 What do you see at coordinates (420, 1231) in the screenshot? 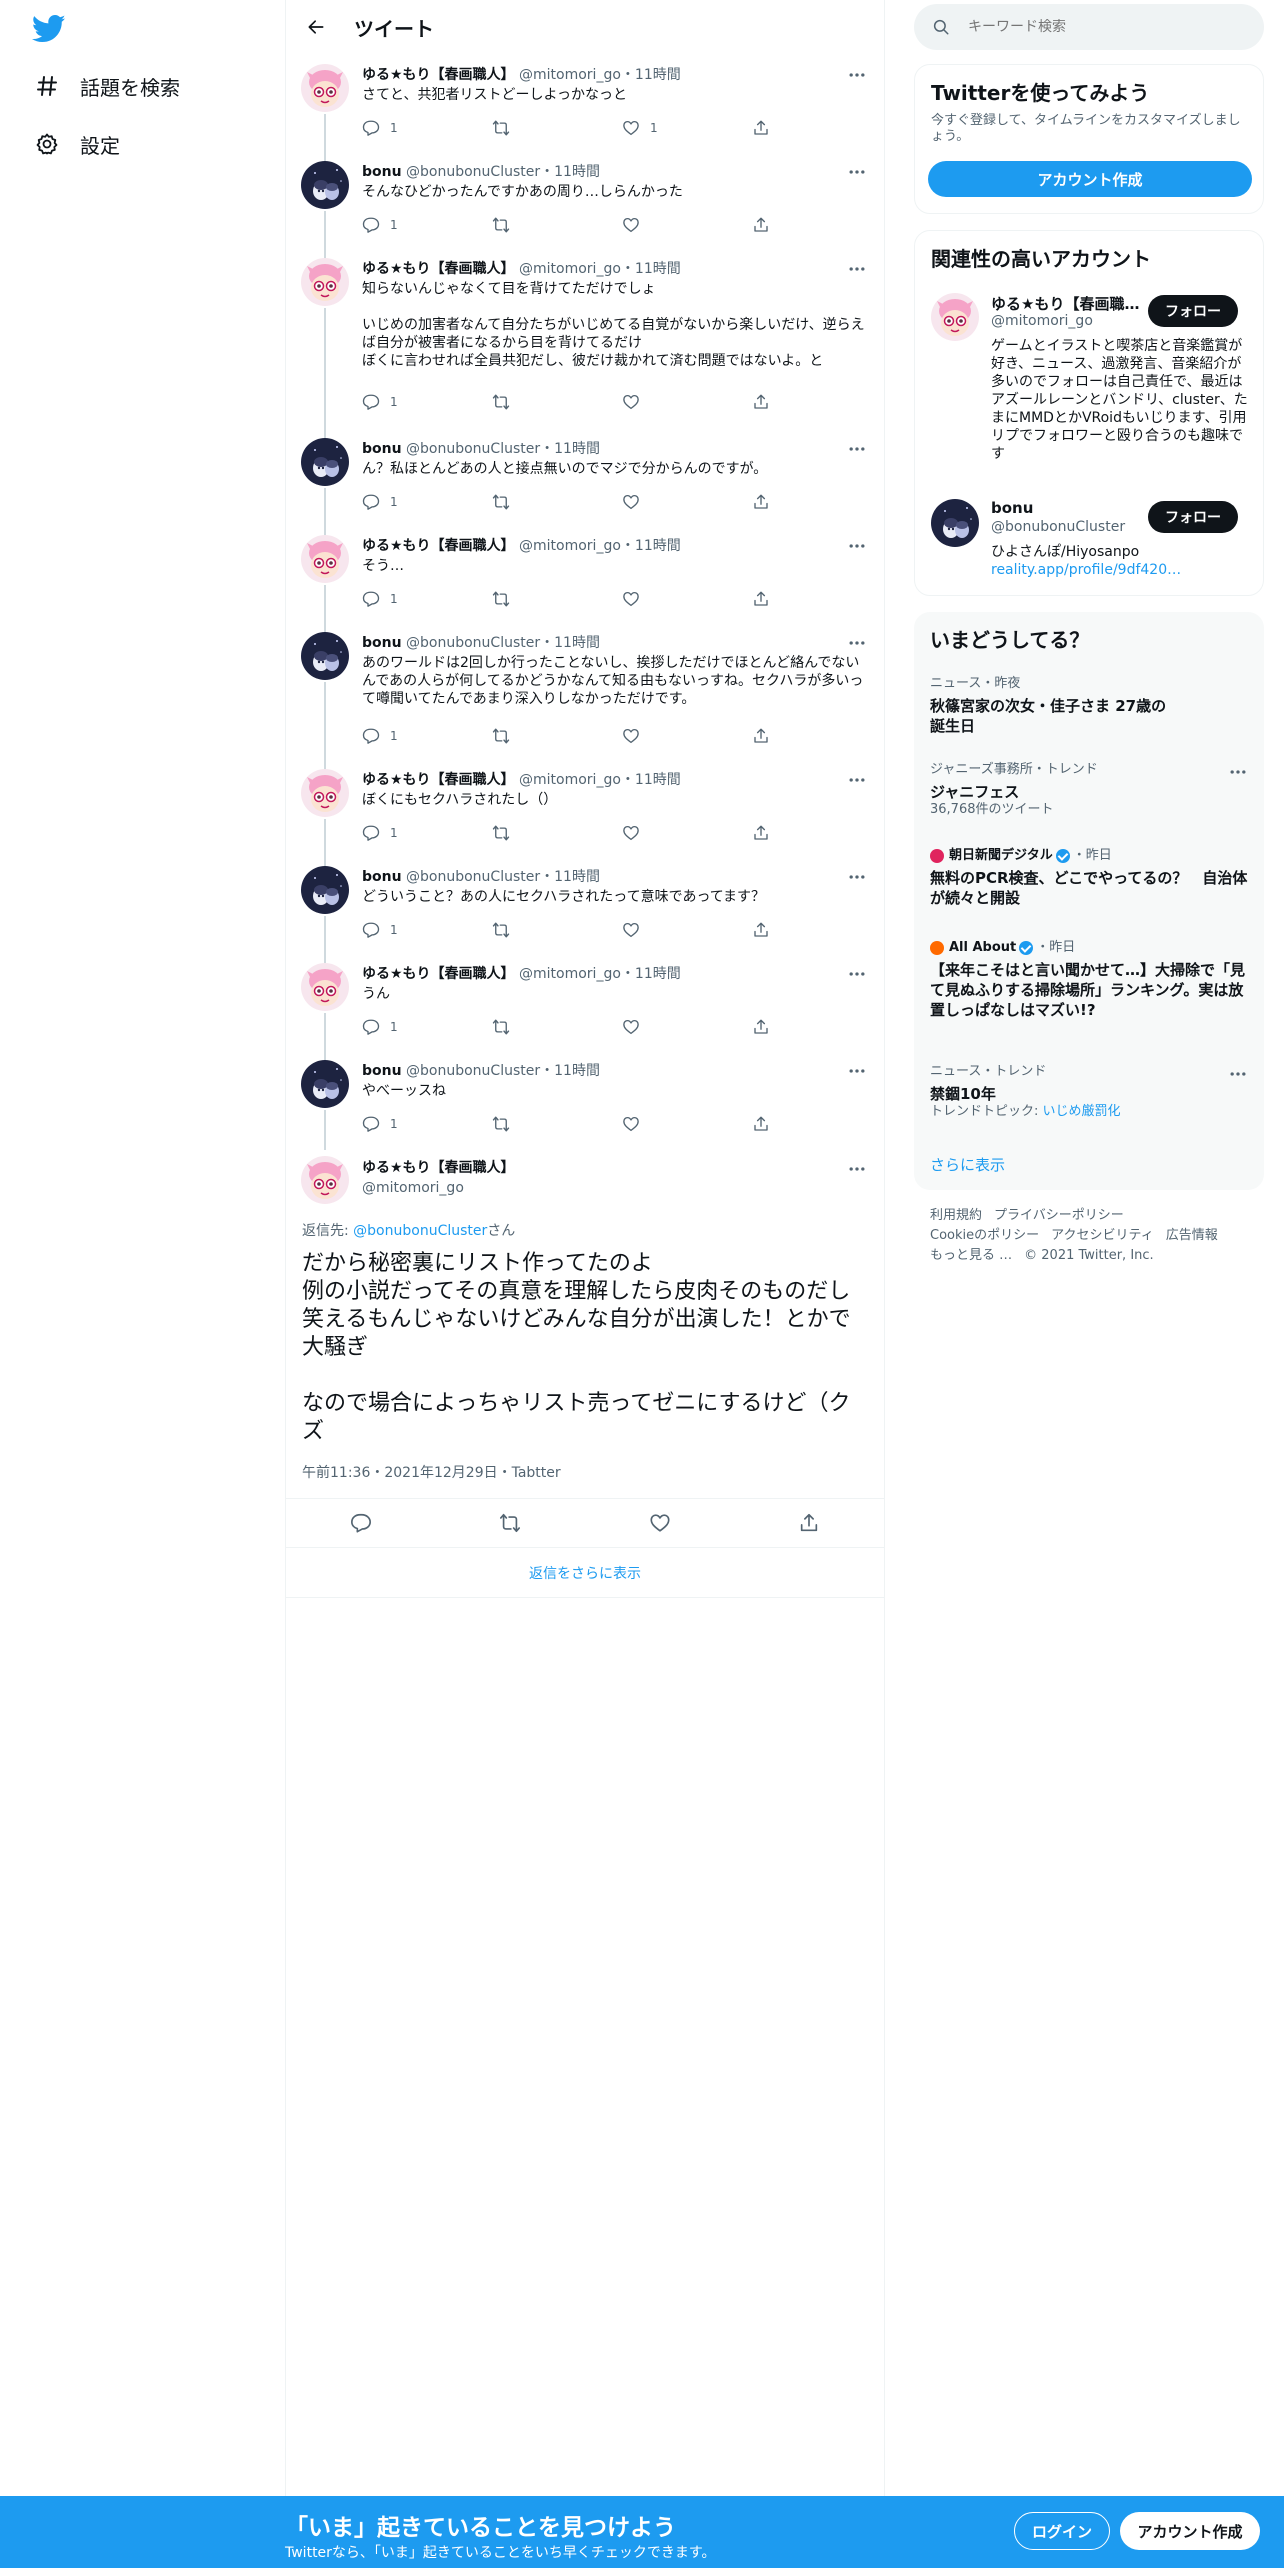
I see `reply-to-link: @bonubonuCluster` at bounding box center [420, 1231].